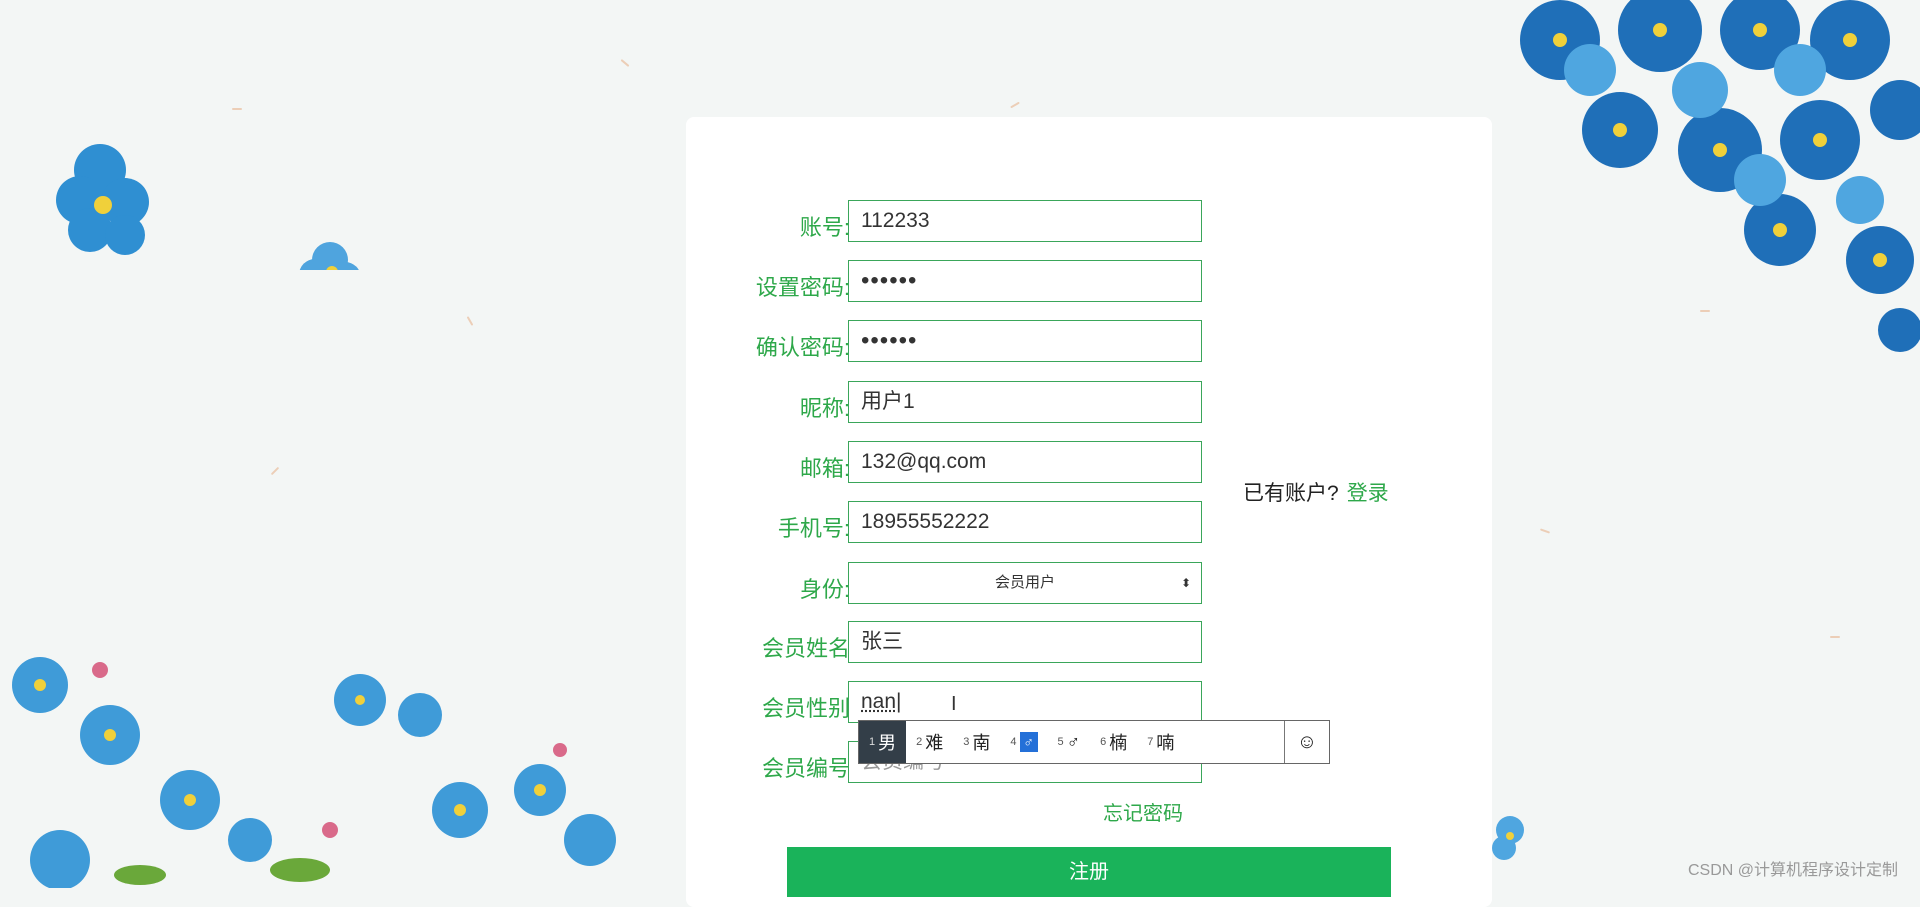  Describe the element at coordinates (1306, 742) in the screenshot. I see `smile-icon: ☺` at that location.